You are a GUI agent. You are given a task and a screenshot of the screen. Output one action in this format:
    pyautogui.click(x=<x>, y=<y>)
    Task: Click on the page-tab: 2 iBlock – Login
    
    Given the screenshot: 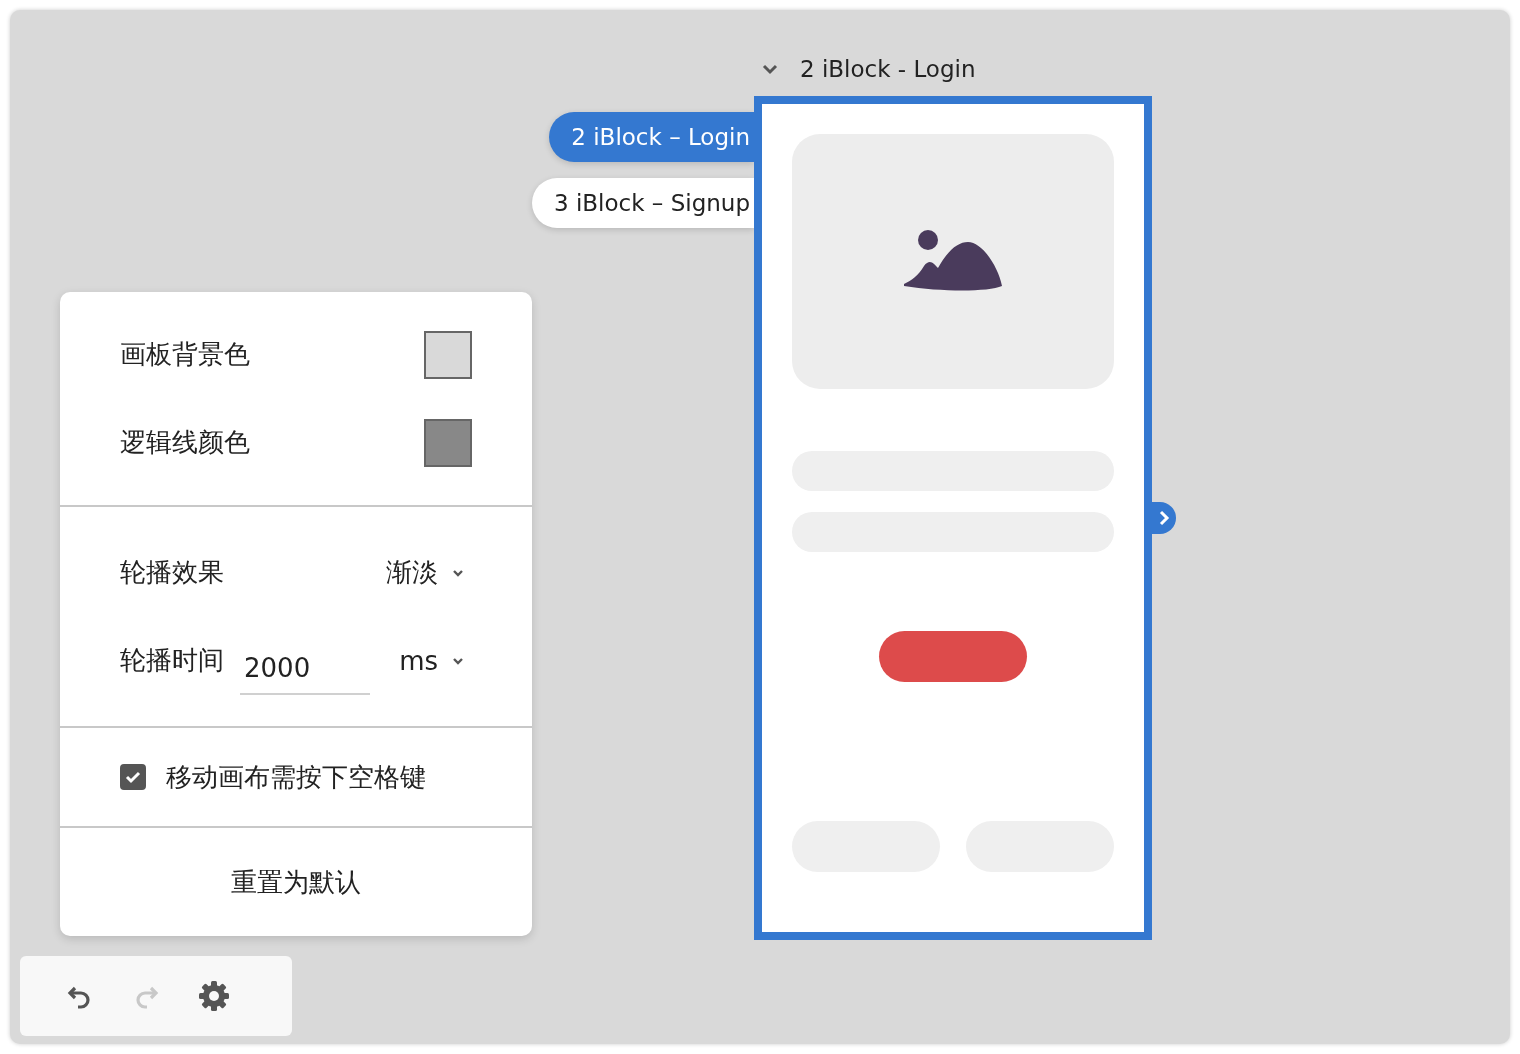 What is the action you would take?
    pyautogui.click(x=651, y=137)
    